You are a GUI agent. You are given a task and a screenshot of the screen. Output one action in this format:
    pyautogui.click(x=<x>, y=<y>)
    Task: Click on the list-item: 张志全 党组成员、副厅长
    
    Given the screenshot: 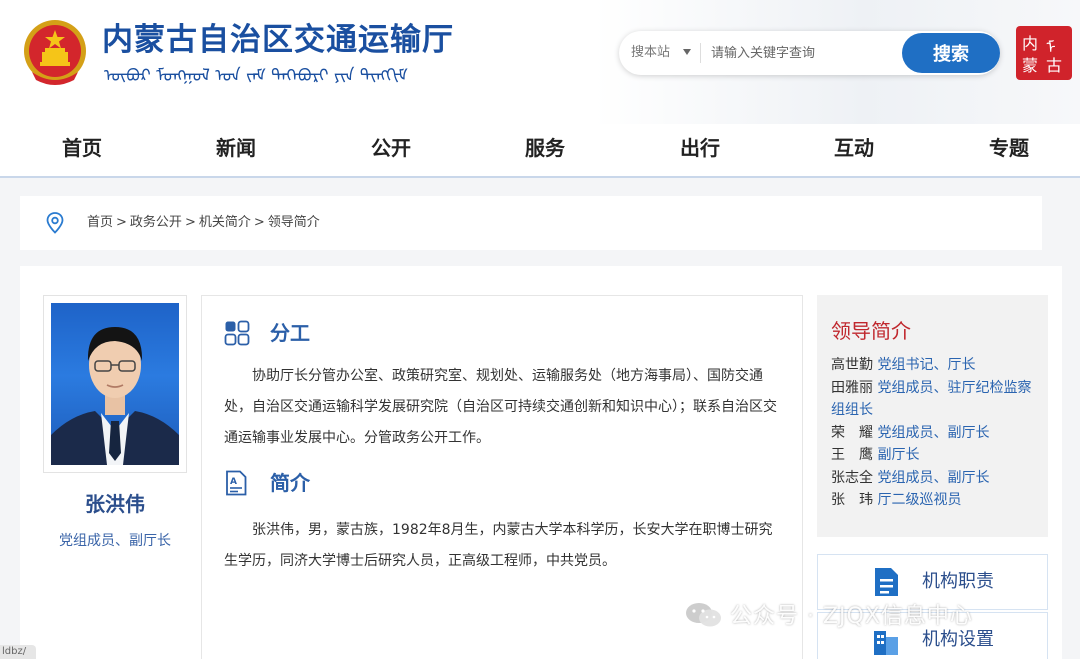 What is the action you would take?
    pyautogui.click(x=937, y=478)
    